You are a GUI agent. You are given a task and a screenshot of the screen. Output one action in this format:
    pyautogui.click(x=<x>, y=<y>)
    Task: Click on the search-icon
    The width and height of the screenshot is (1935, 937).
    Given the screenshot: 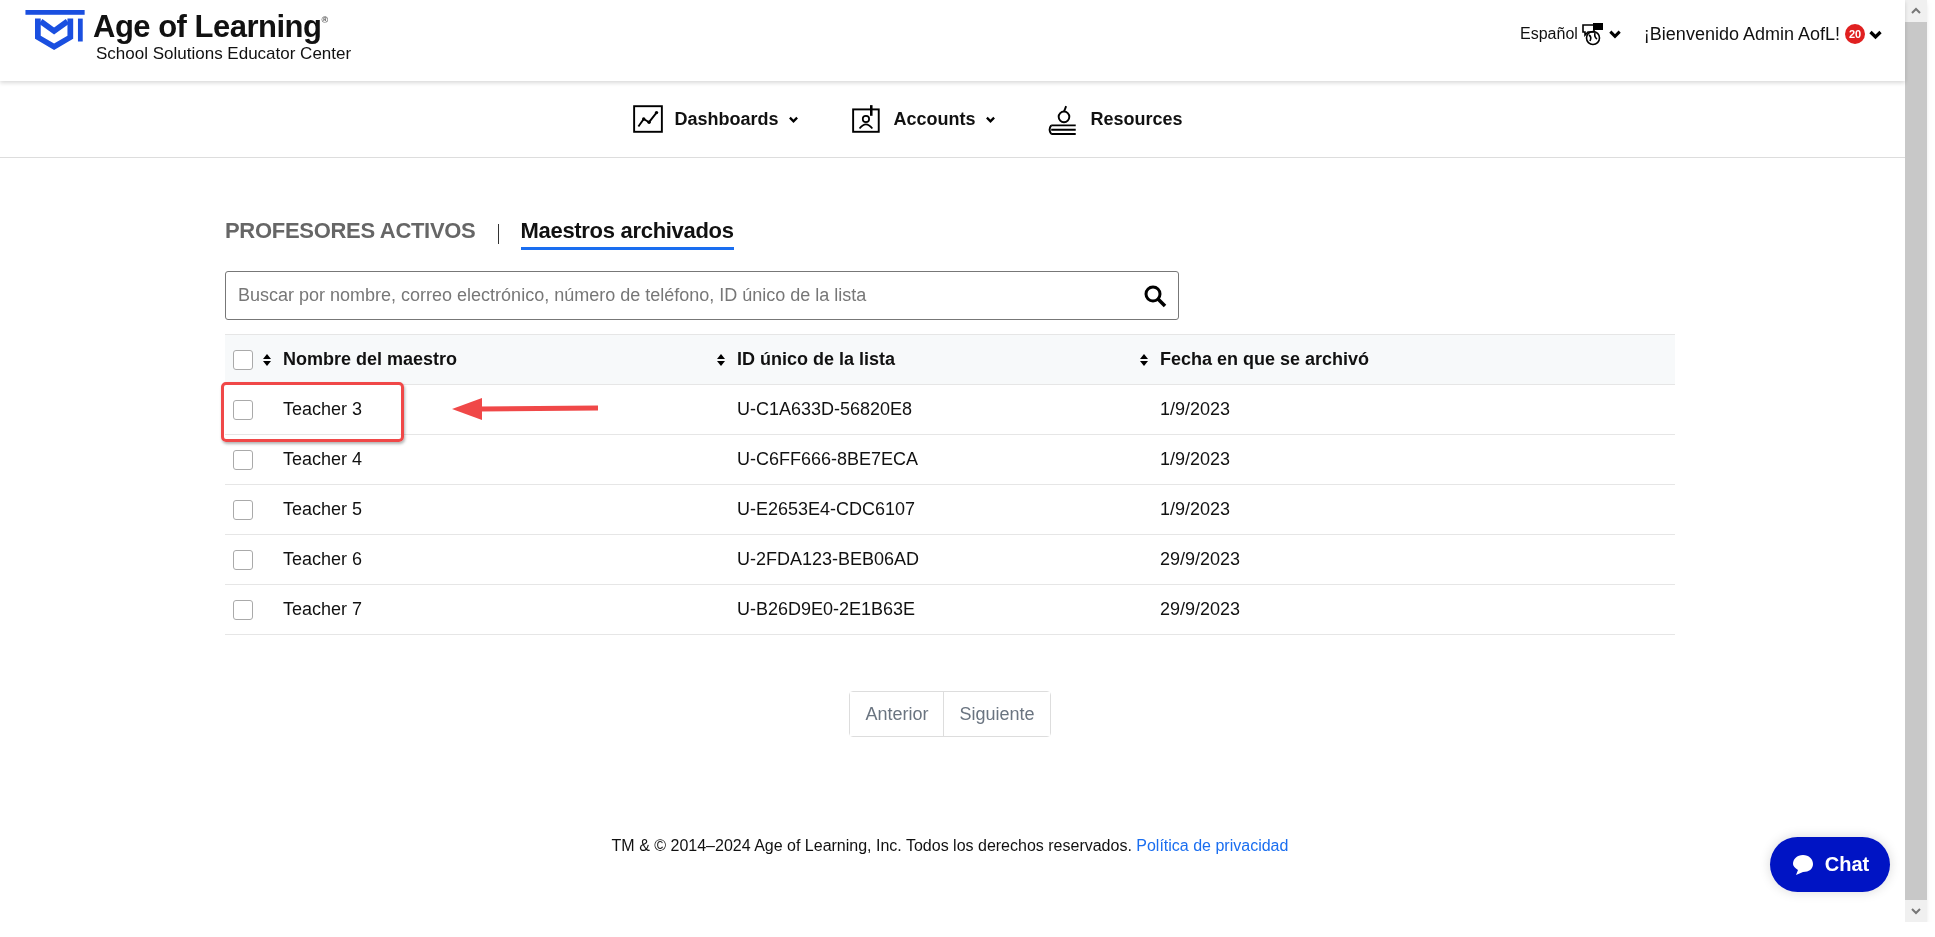 What is the action you would take?
    pyautogui.click(x=1155, y=296)
    